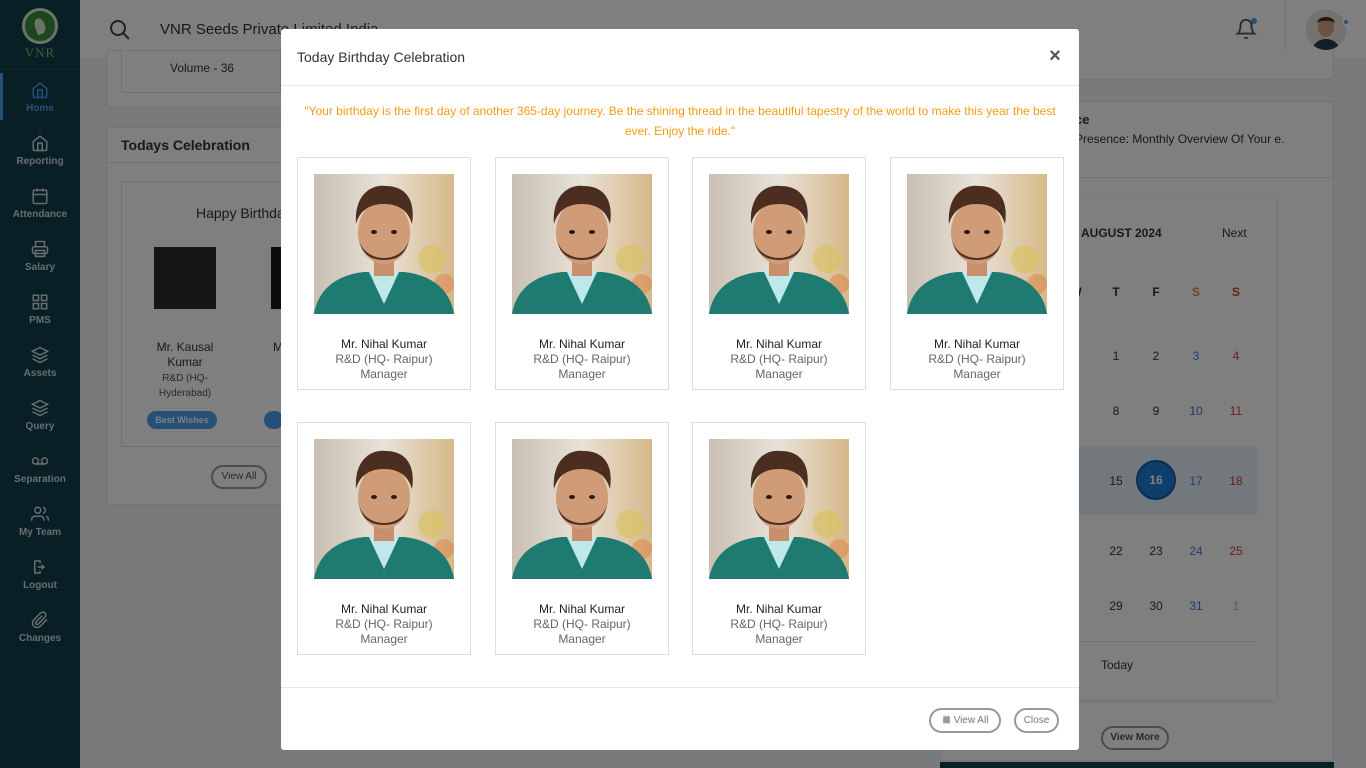  I want to click on divider, so click(680, 687).